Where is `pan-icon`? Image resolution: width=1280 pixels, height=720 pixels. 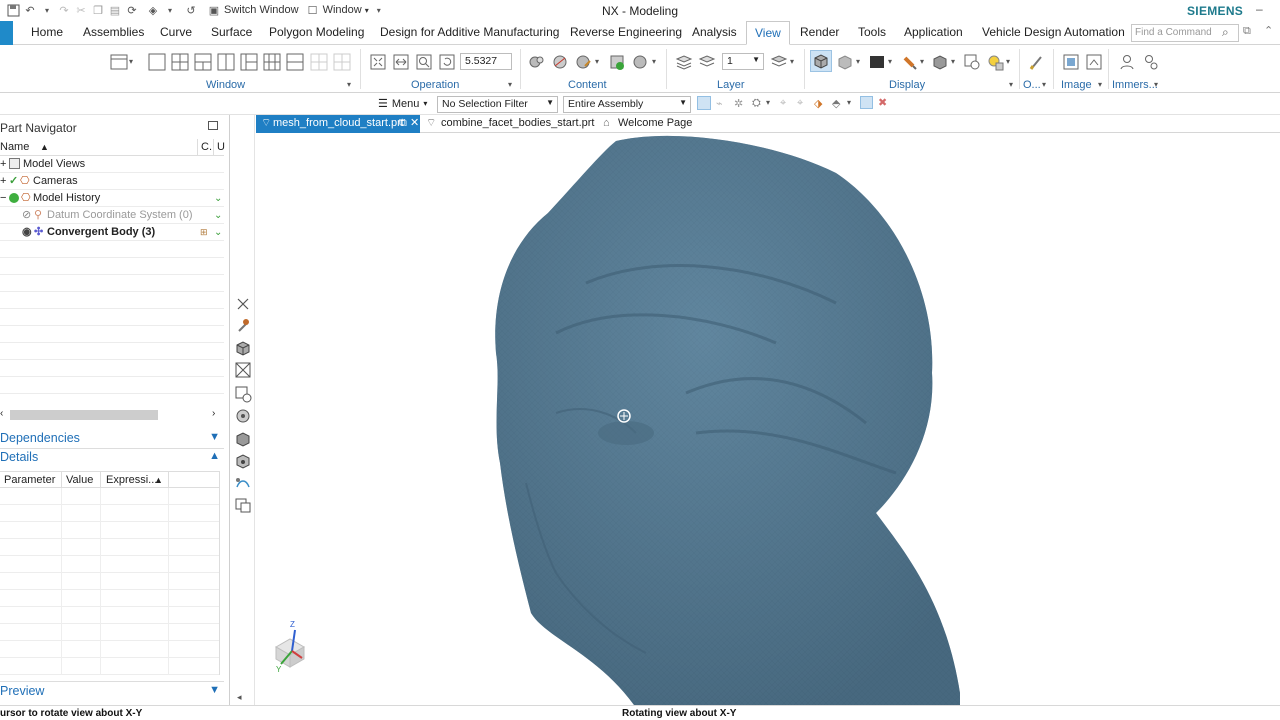 pan-icon is located at coordinates (401, 62).